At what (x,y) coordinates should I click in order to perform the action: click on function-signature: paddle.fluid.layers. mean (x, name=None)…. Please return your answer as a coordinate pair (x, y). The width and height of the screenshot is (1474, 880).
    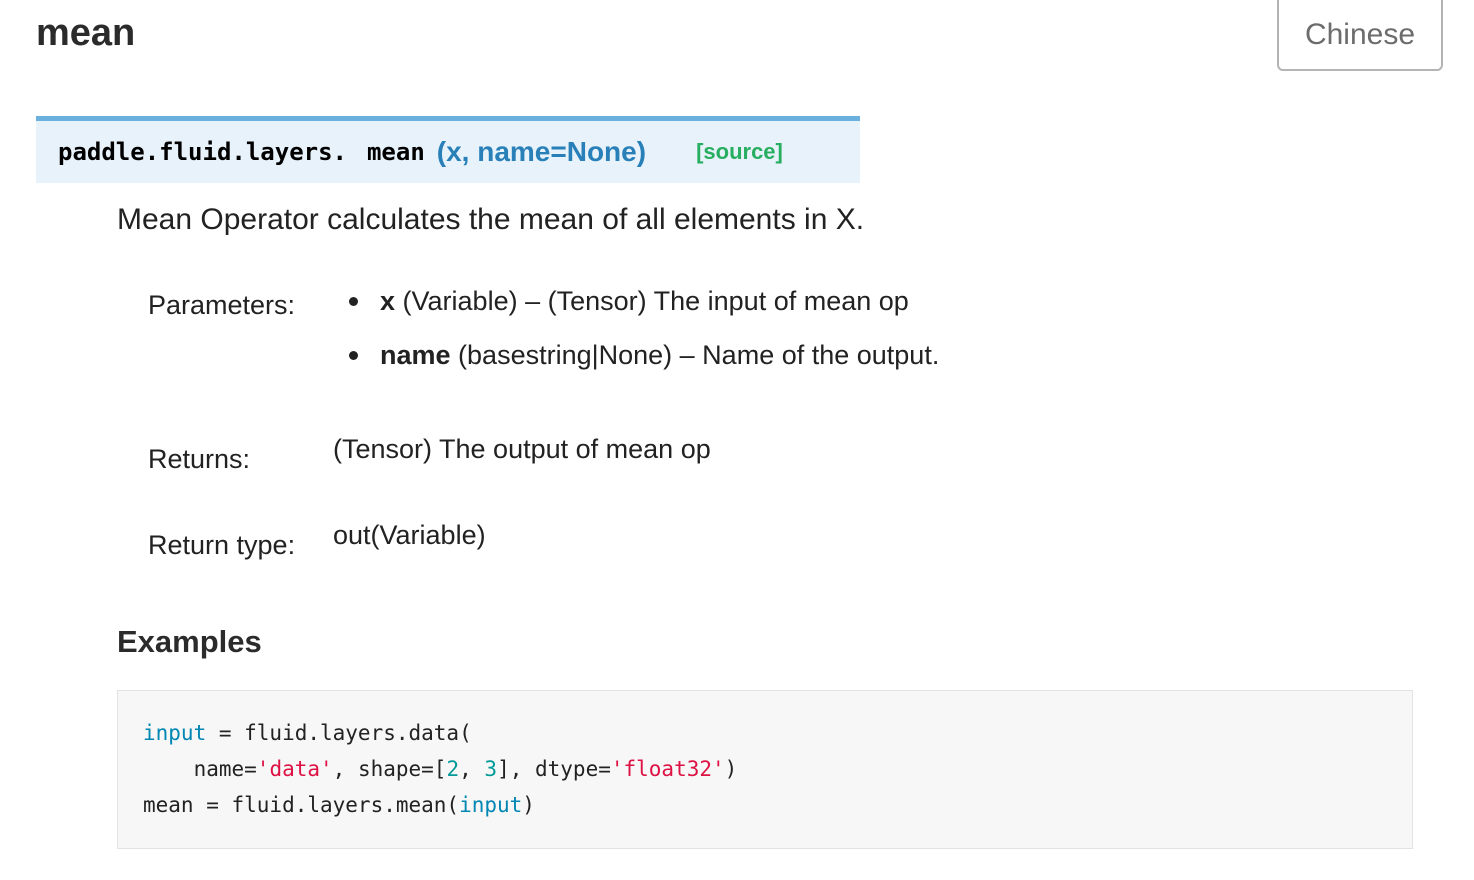
    Looking at the image, I should click on (448, 149).